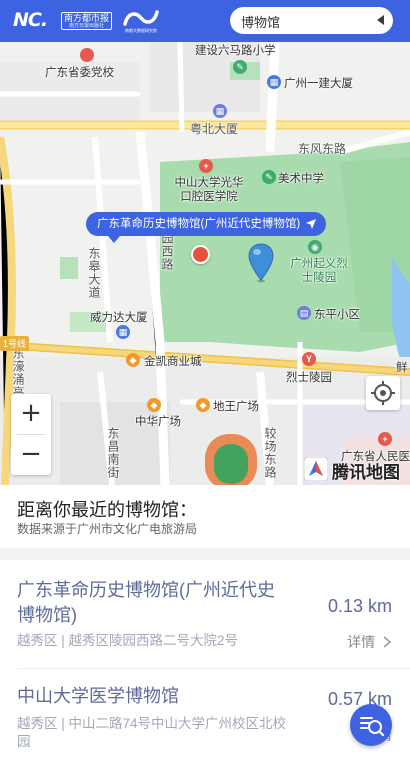 The width and height of the screenshot is (410, 767). Describe the element at coordinates (316, 469) in the screenshot. I see `tencent-map-logo-icon` at that location.